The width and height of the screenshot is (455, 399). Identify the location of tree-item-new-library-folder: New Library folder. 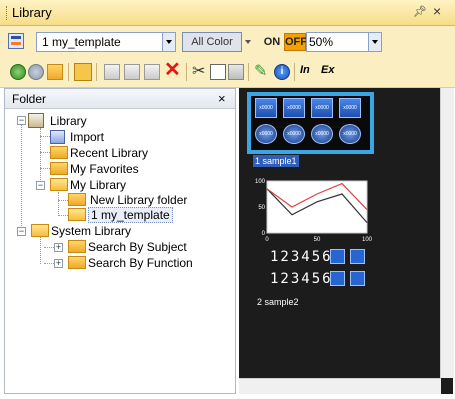
(138, 200).